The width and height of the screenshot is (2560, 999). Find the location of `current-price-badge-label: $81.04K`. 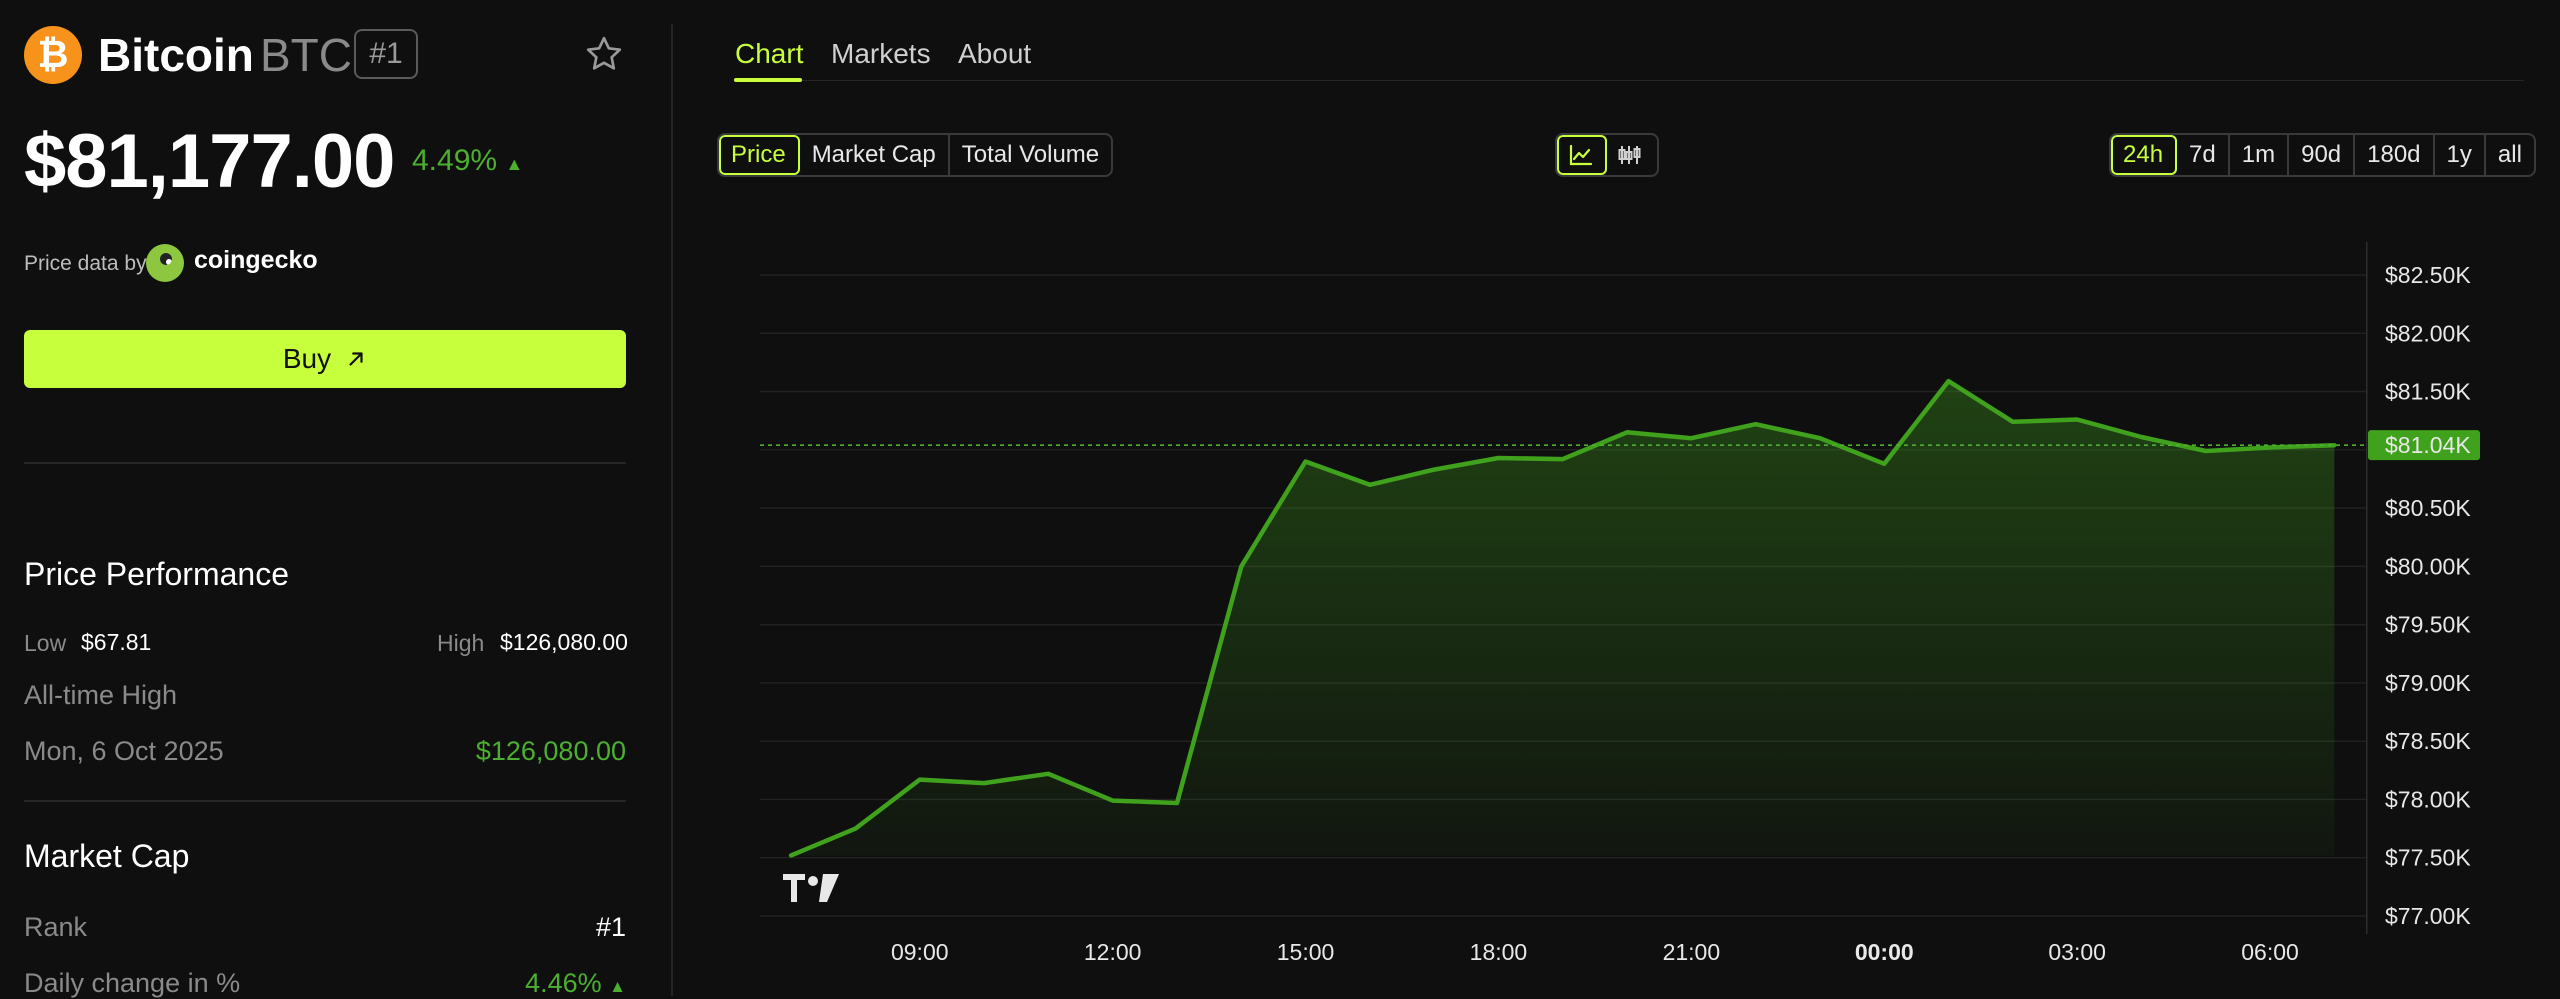

current-price-badge-label: $81.04K is located at coordinates (2428, 445).